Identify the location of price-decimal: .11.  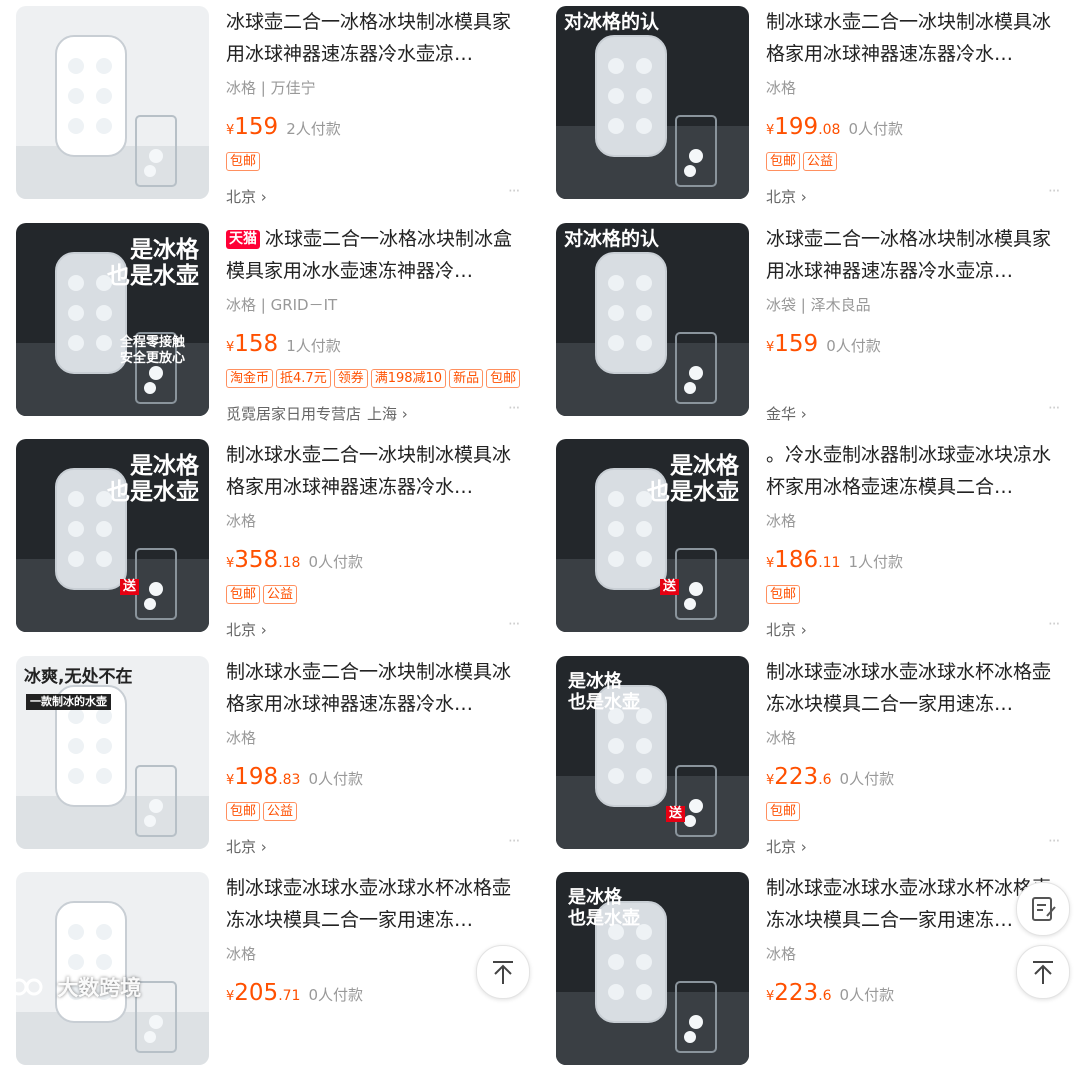
(829, 563).